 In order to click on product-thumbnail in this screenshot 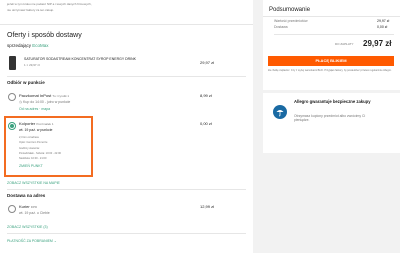, I will do `click(12, 63)`.